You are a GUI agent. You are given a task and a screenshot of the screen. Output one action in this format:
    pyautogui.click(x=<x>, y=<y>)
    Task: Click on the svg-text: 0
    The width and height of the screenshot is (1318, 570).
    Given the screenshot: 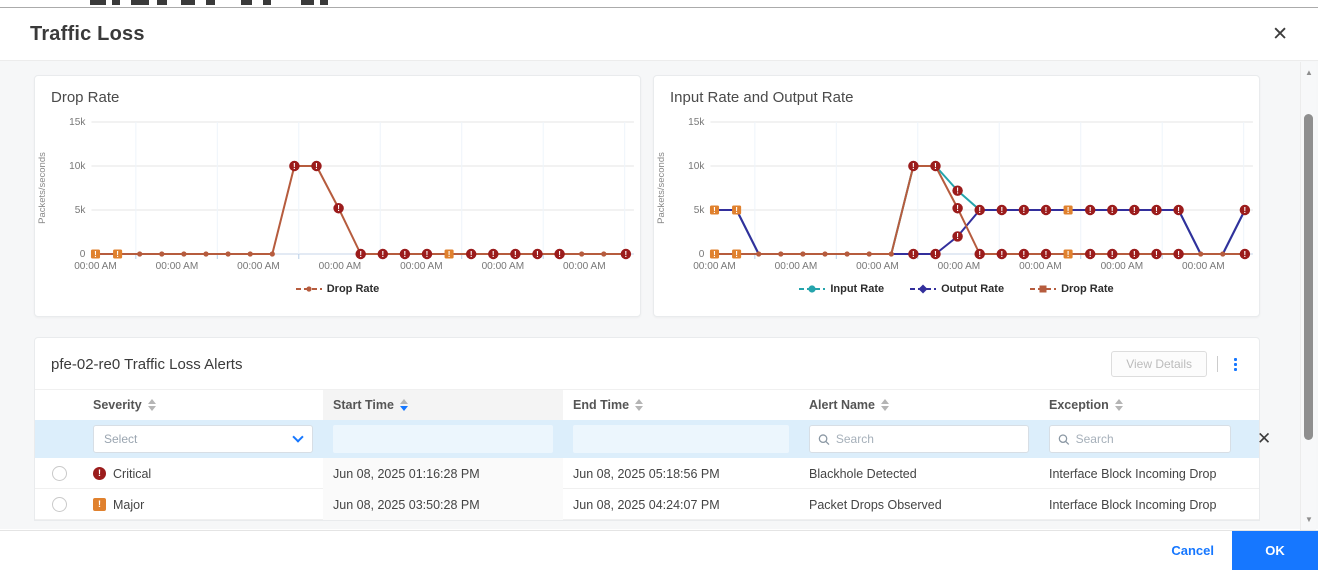 What is the action you would take?
    pyautogui.click(x=83, y=254)
    